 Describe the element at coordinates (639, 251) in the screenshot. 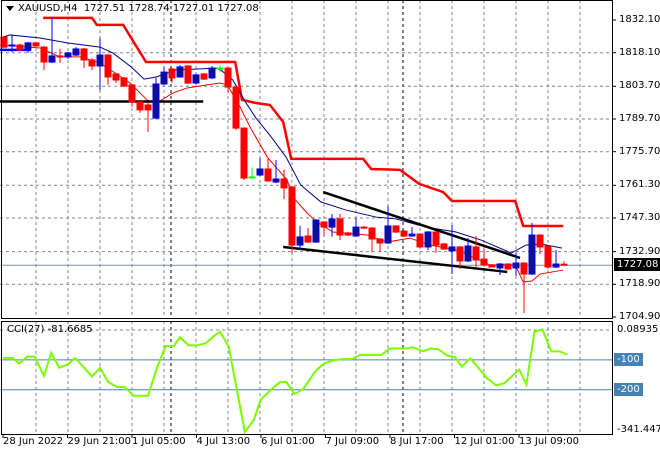

I see `price-axis-label: 1732.90` at that location.